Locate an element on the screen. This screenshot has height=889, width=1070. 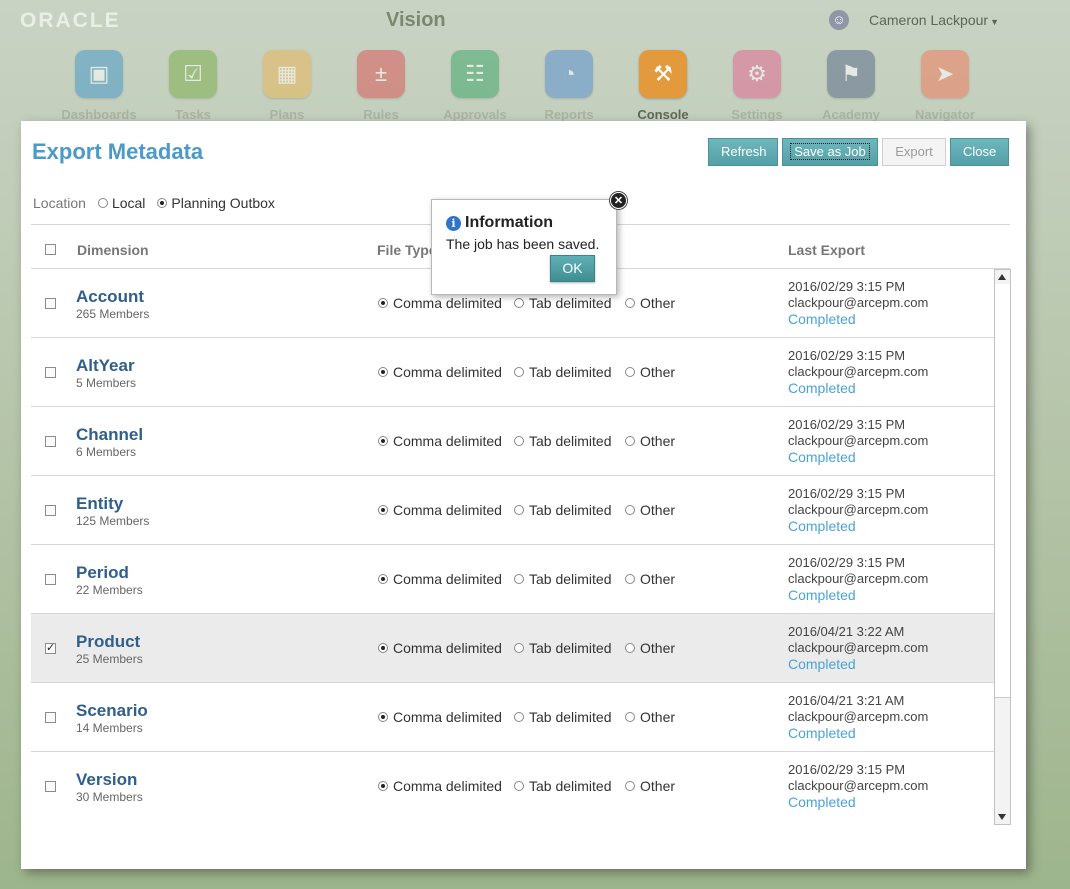
location-option-local: Local is located at coordinates (121, 203).